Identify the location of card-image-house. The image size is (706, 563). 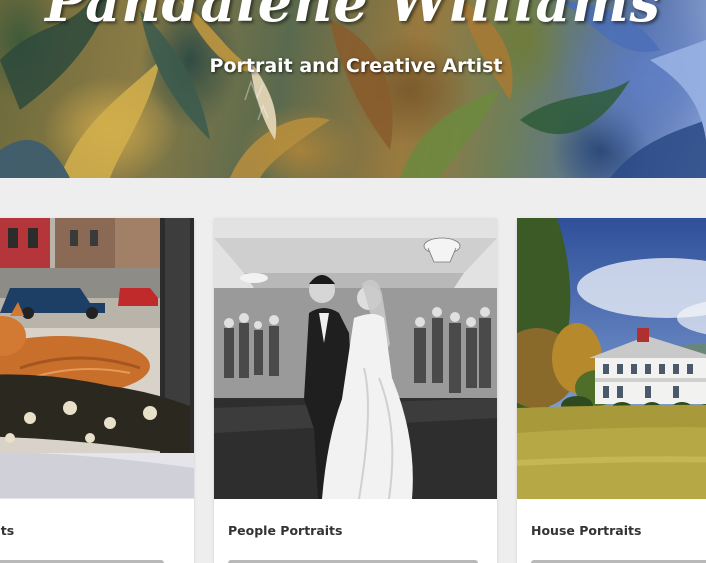
(611, 358).